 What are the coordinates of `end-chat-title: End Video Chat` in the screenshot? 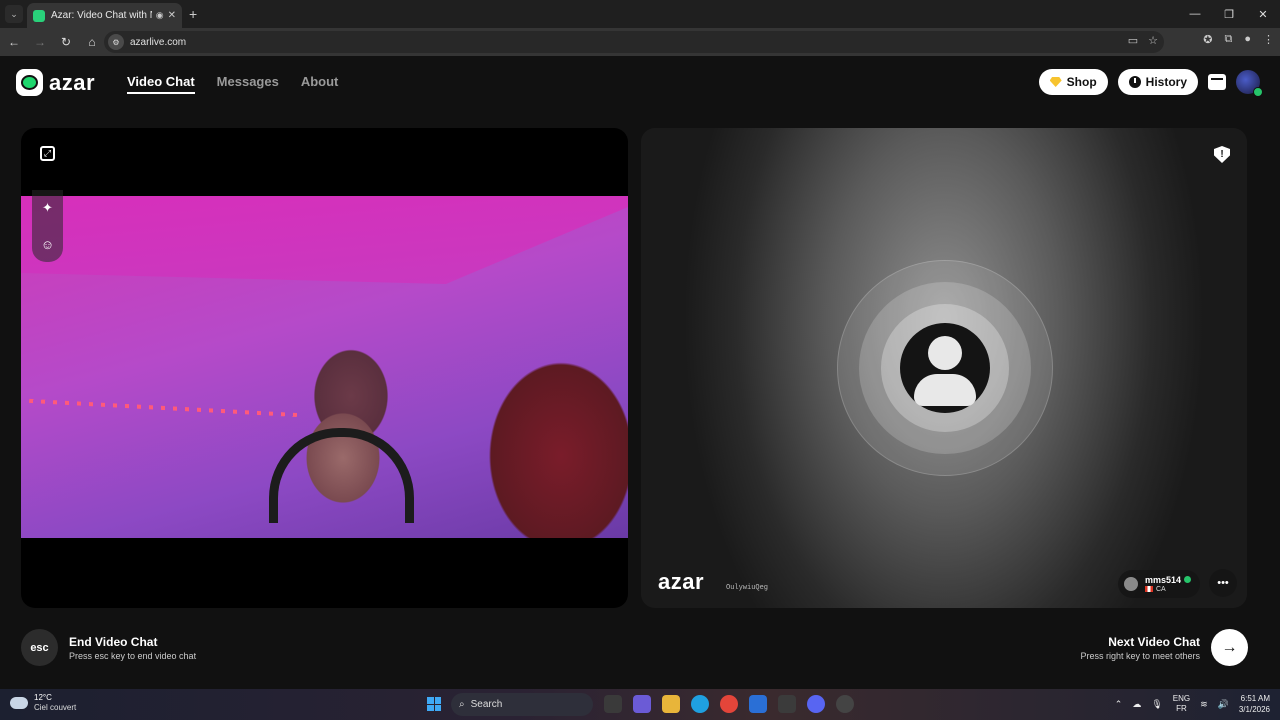 It's located at (113, 642).